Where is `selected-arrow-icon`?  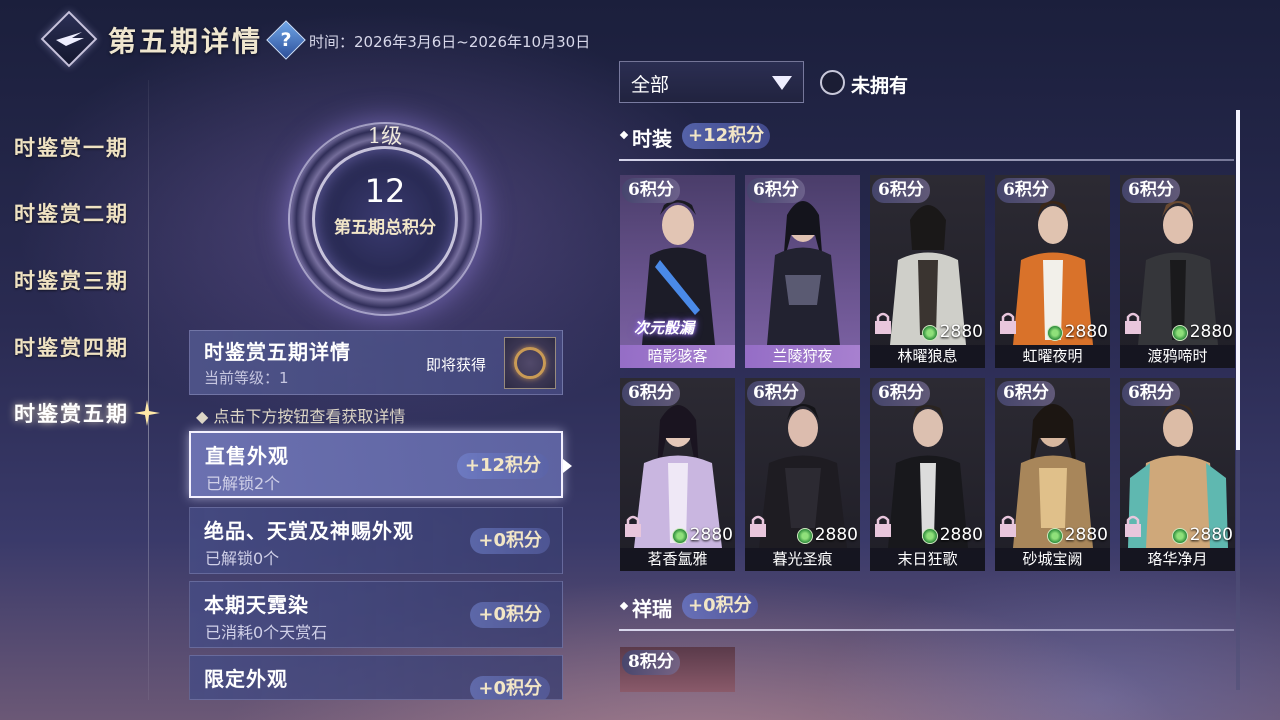 selected-arrow-icon is located at coordinates (567, 466).